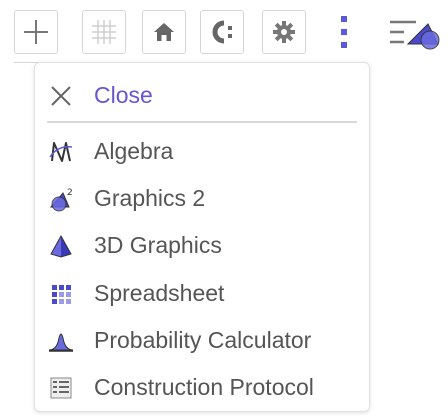 This screenshot has height=416, width=448. I want to click on more-views-button, so click(344, 34).